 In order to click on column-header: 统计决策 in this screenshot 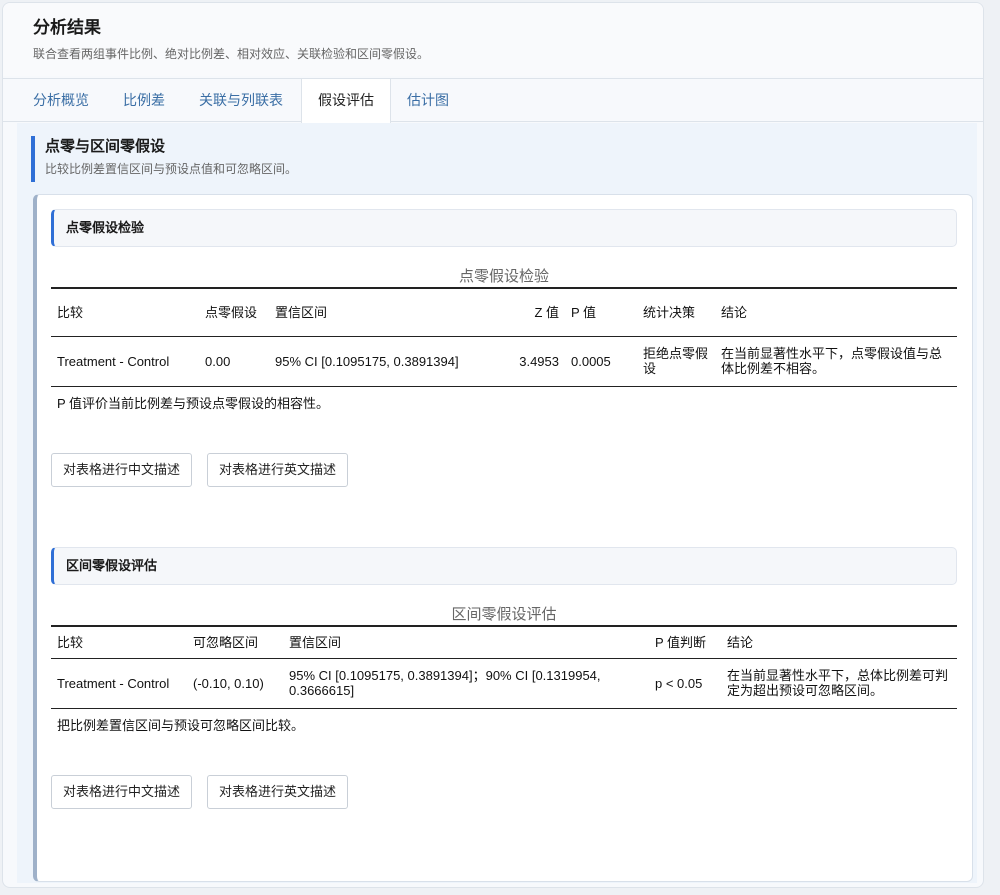, I will do `click(669, 312)`.